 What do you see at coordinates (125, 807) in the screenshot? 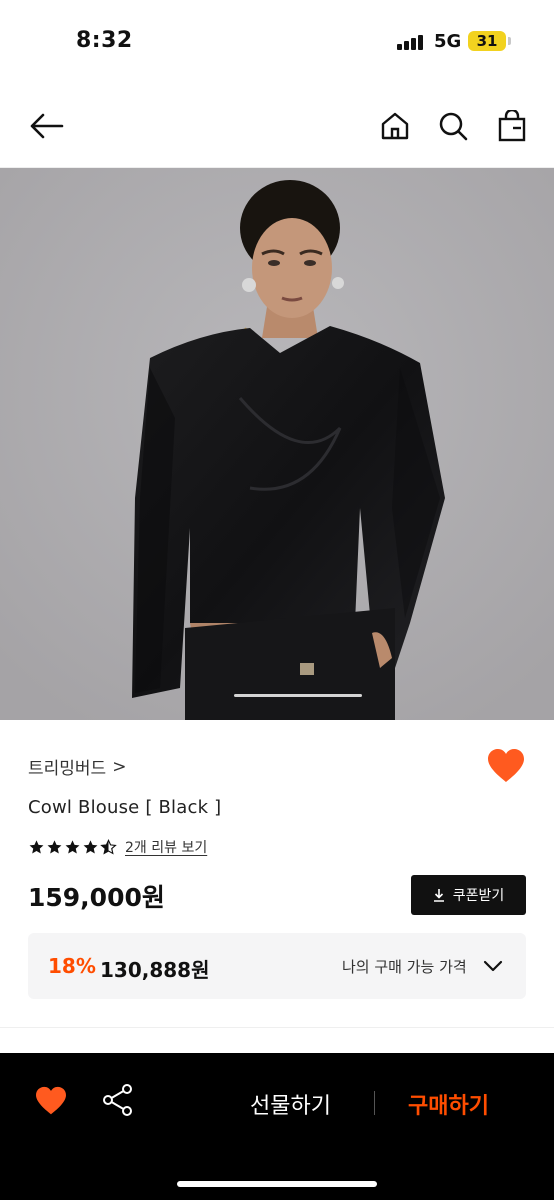
I see `product-name: Cowl Blouse [ Black ]` at bounding box center [125, 807].